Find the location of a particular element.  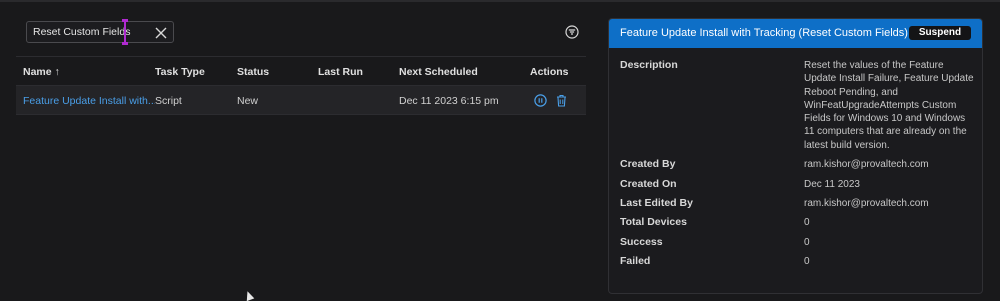

column-header-status: Status is located at coordinates (253, 72).